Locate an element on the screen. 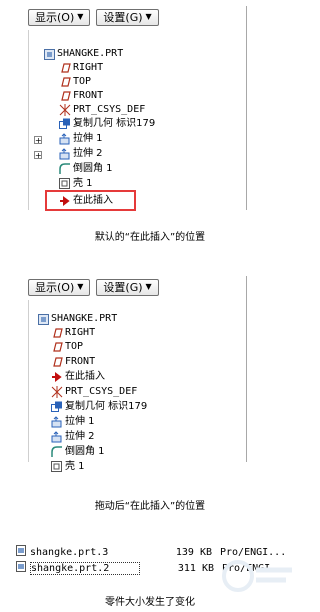 The height and width of the screenshot is (612, 320). caption-default-position: 默认的“在此插入”的位置 is located at coordinates (150, 237).